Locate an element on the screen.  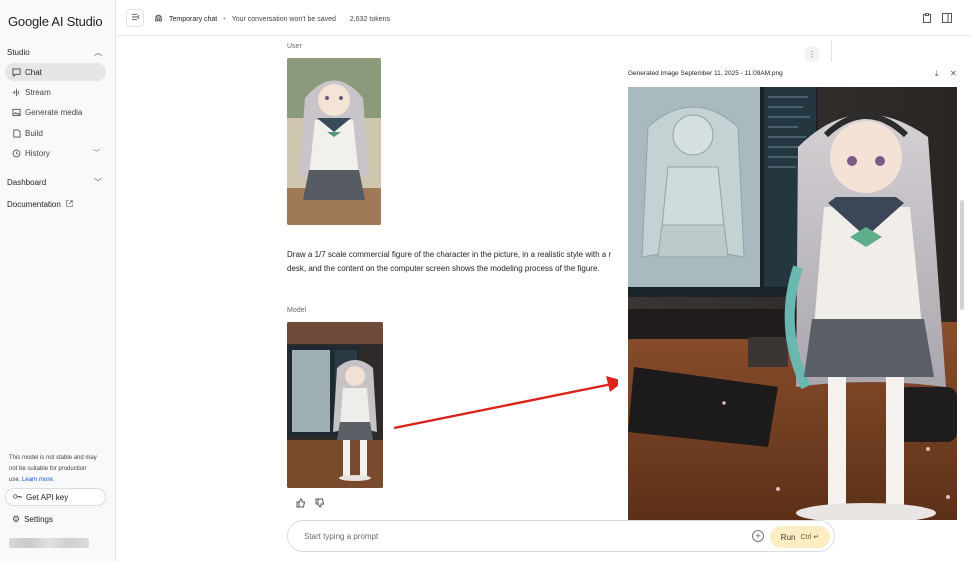
download-icon: ⤓ is located at coordinates (937, 74).